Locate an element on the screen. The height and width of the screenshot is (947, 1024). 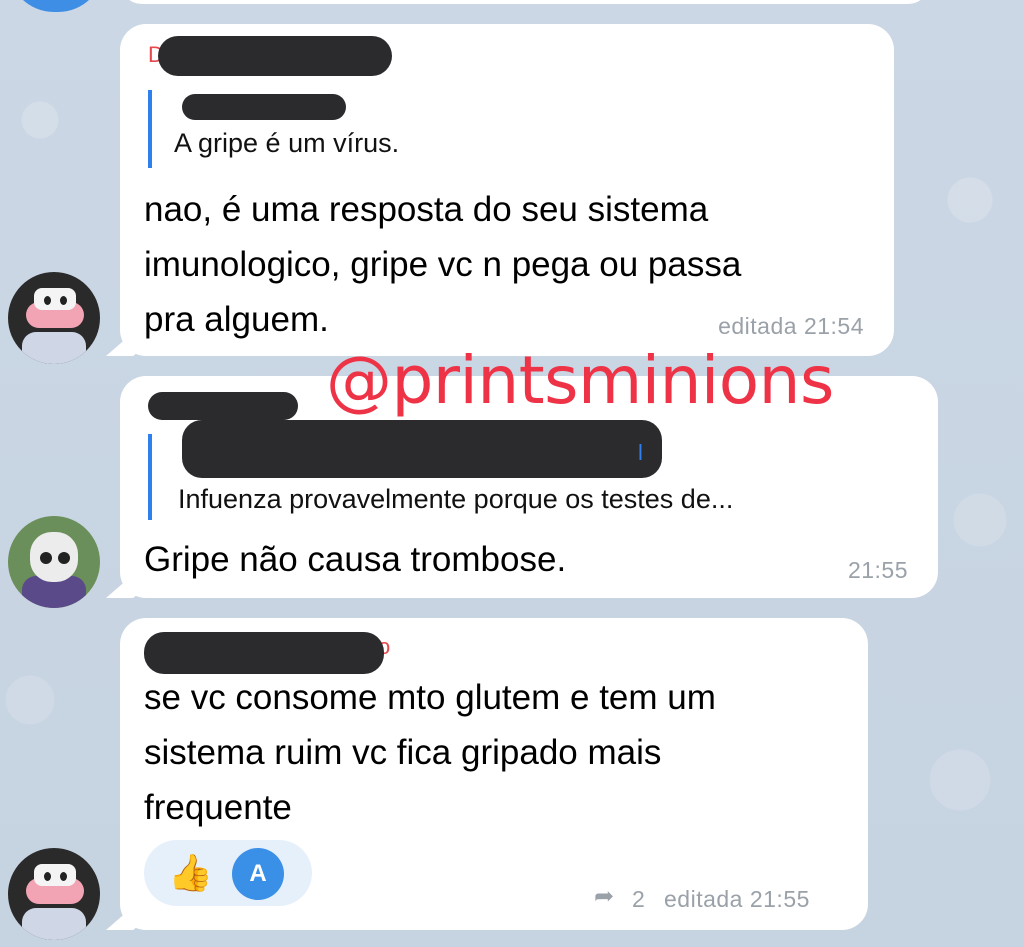
thumbs-up-reaction: 👍 is located at coordinates (190, 873).